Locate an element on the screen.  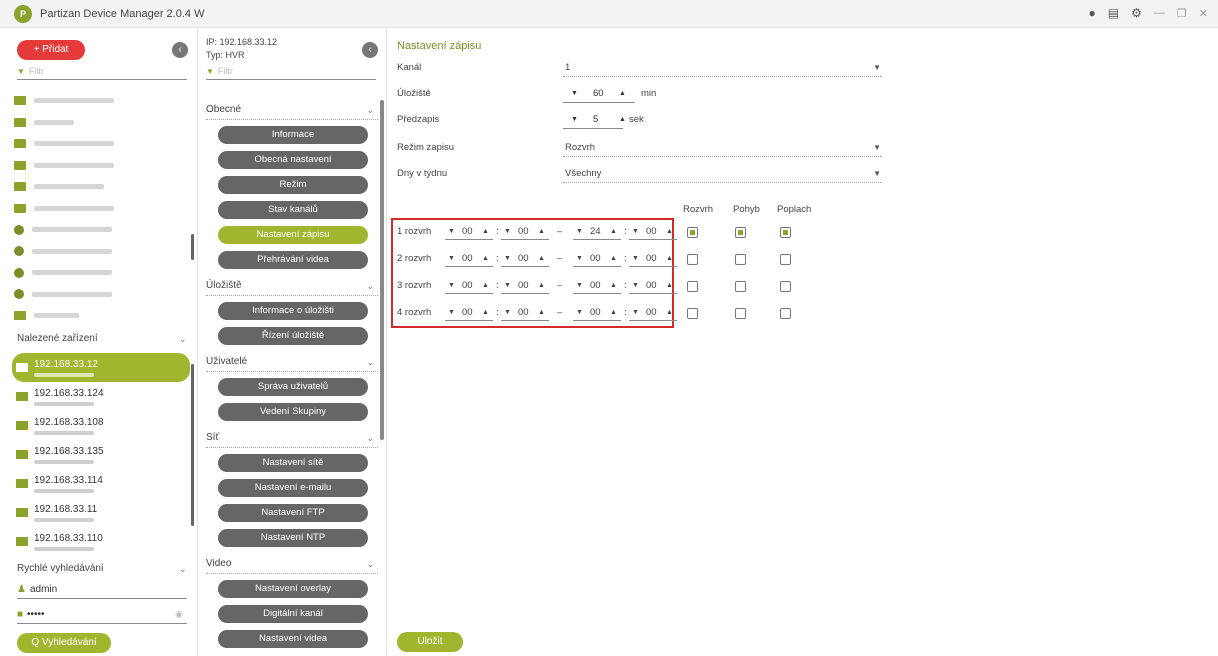
info-icon: ● is located at coordinates (1092, 13).